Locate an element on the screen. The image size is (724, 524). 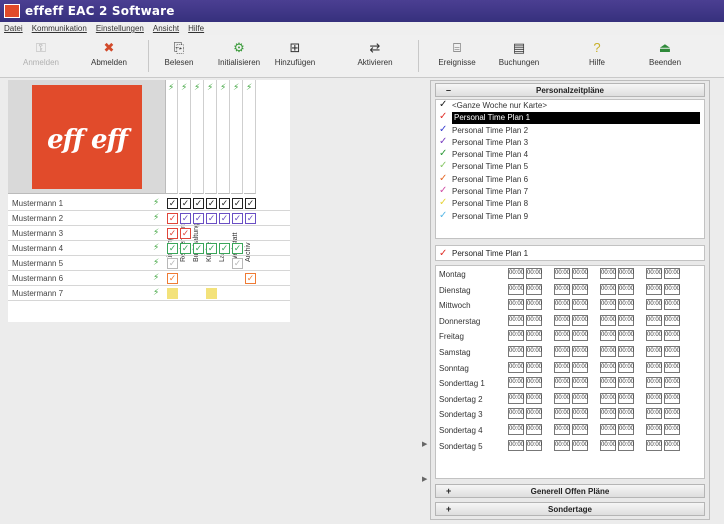
plan-list-item: ✓ Personal Time Plan 2 is located at coordinates (570, 130).